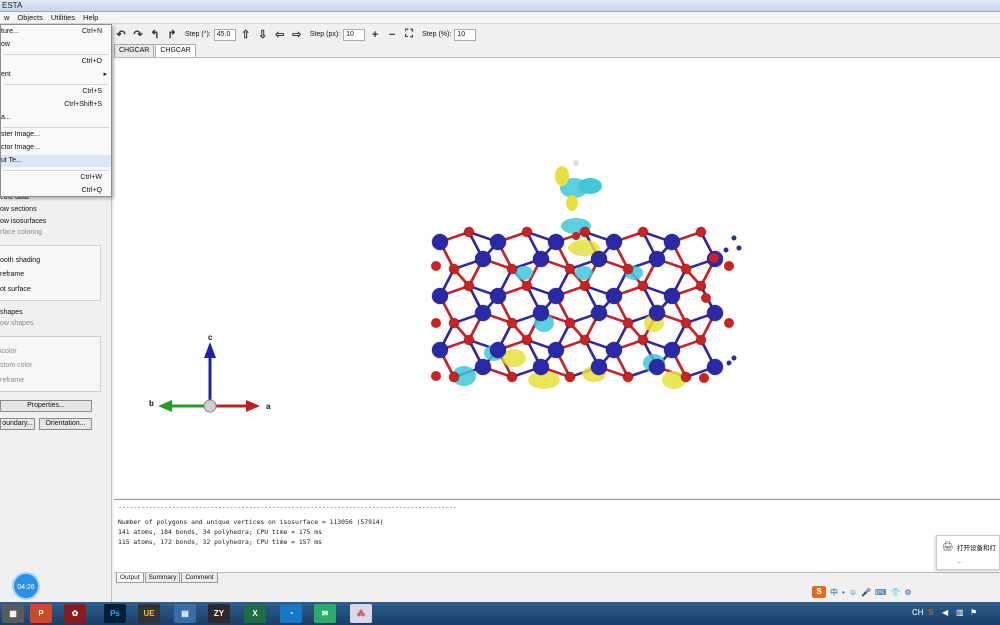 Image resolution: width=1000 pixels, height=625 pixels. I want to click on taskbar-photoshop-icon: Ps, so click(115, 613).